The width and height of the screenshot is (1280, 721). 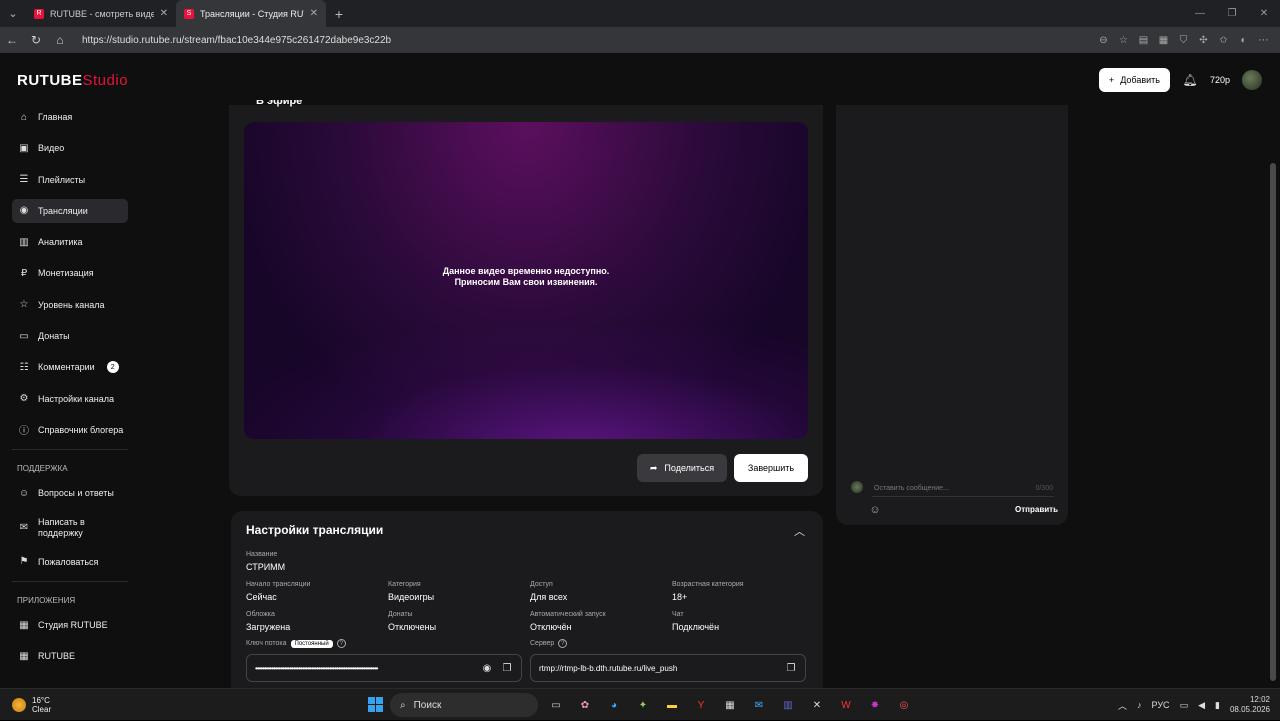 I want to click on mail-icon: ✉, so click(x=24, y=528).